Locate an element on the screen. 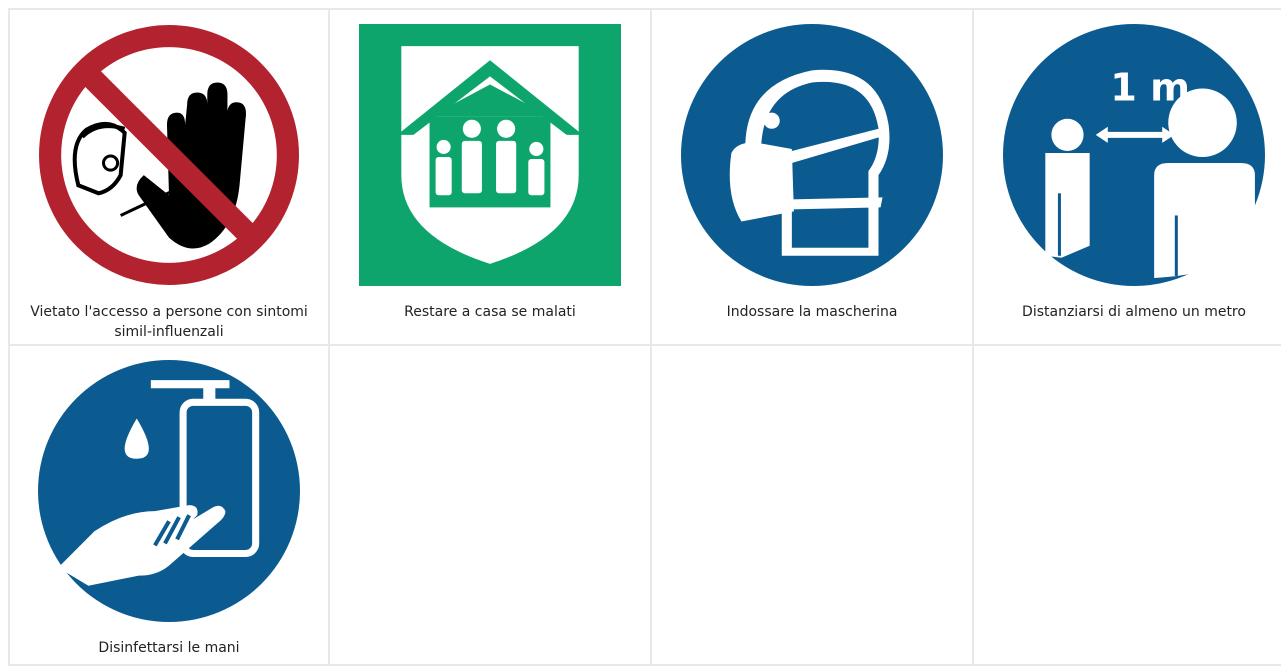 This screenshot has height=666, width=1281. sign-card-sanitizer: Disinfettarsi le mani is located at coordinates (169, 506).